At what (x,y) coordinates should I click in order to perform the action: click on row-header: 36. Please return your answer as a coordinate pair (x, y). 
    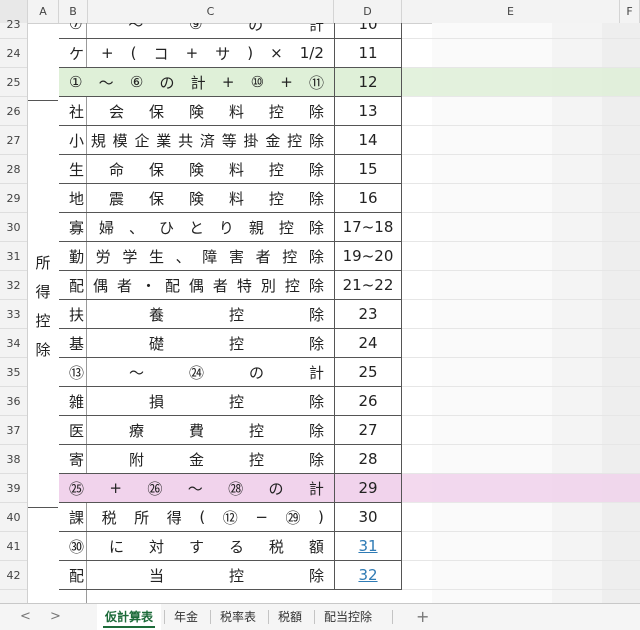
    Looking at the image, I should click on (13, 401).